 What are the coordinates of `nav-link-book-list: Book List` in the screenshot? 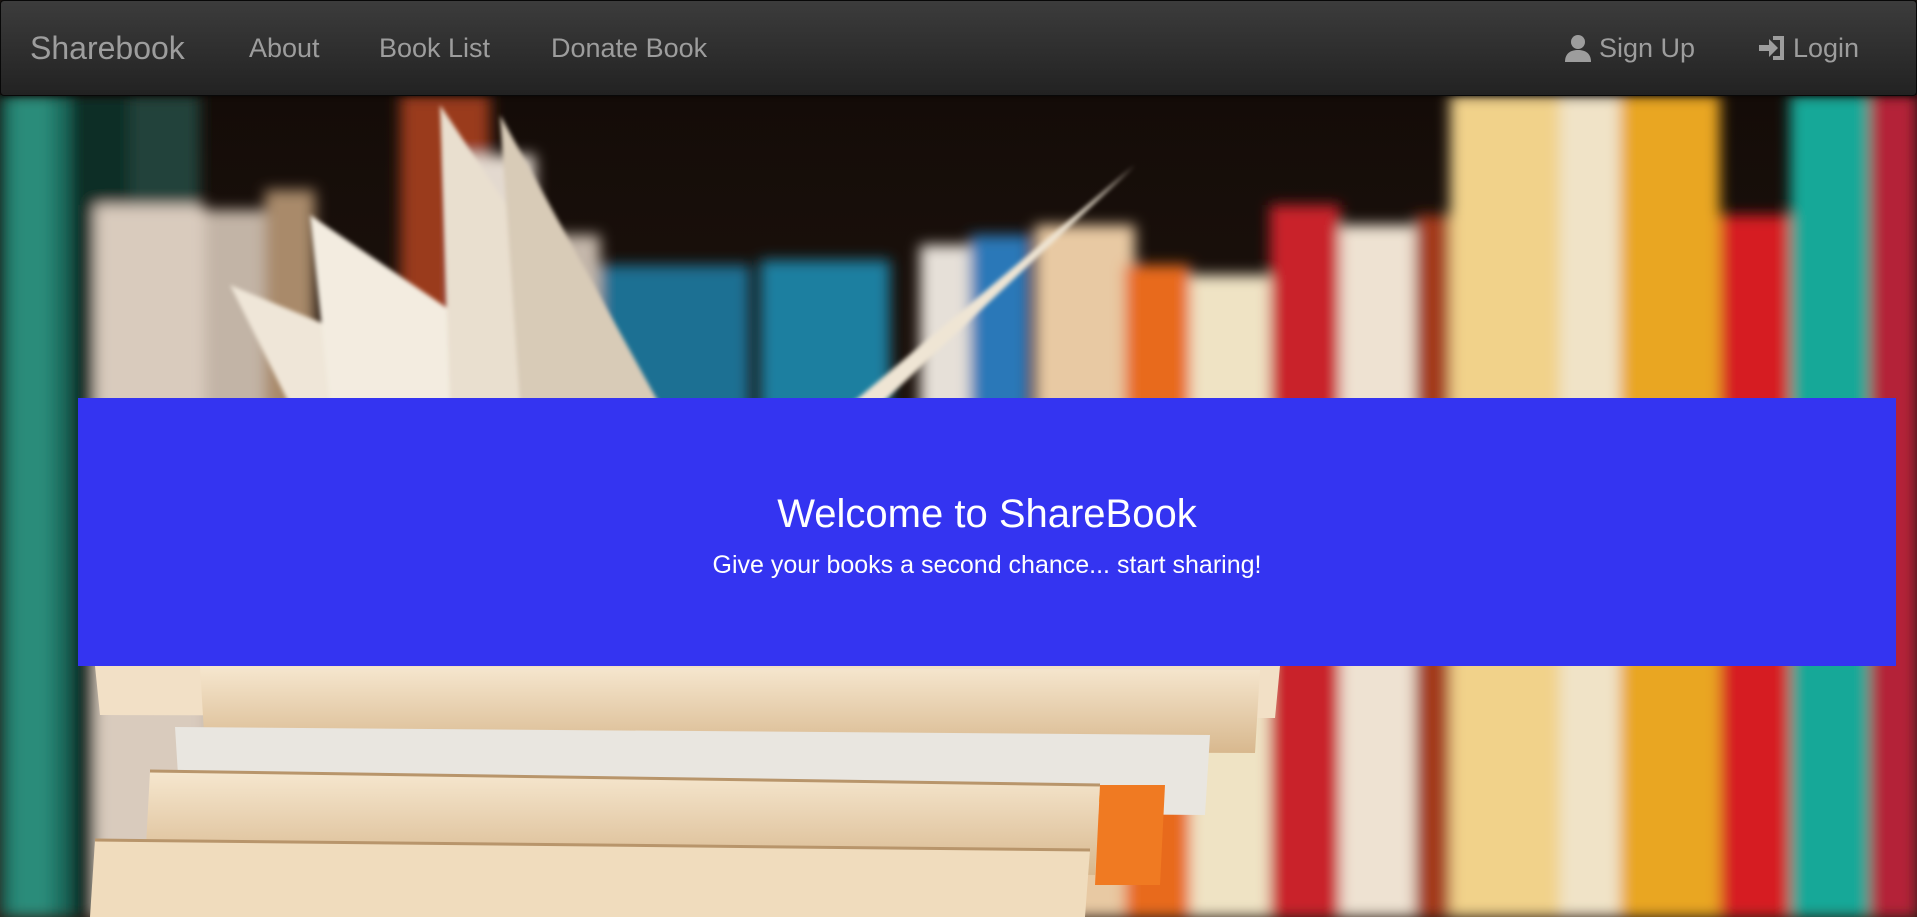 It's located at (434, 48).